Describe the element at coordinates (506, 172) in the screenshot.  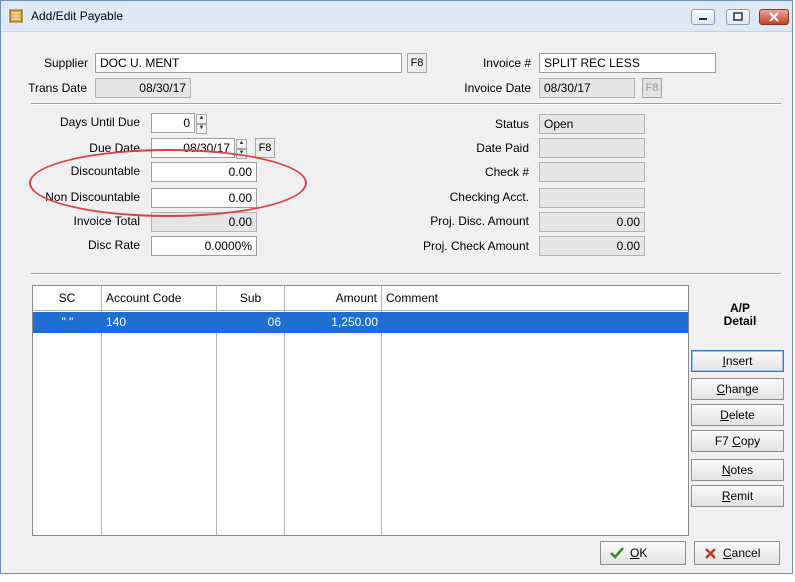
I see `check-number-label: Check #` at that location.